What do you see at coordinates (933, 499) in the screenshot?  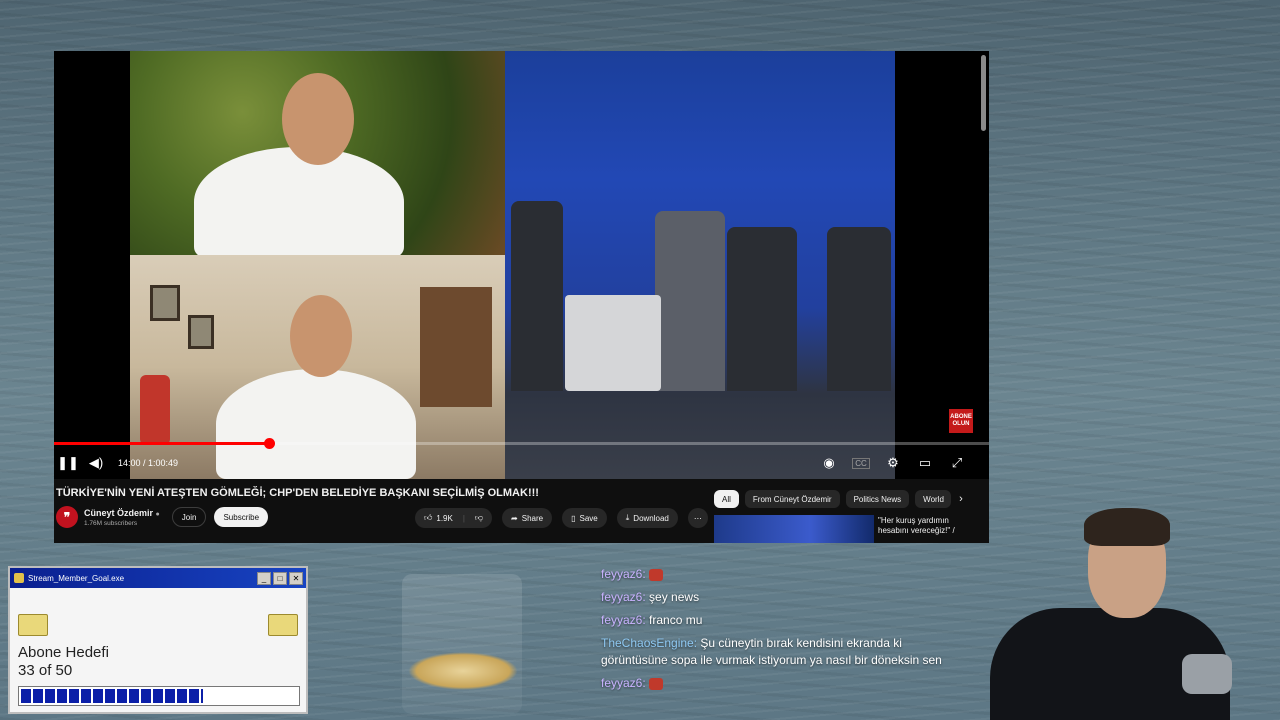 I see `chip-world: World` at bounding box center [933, 499].